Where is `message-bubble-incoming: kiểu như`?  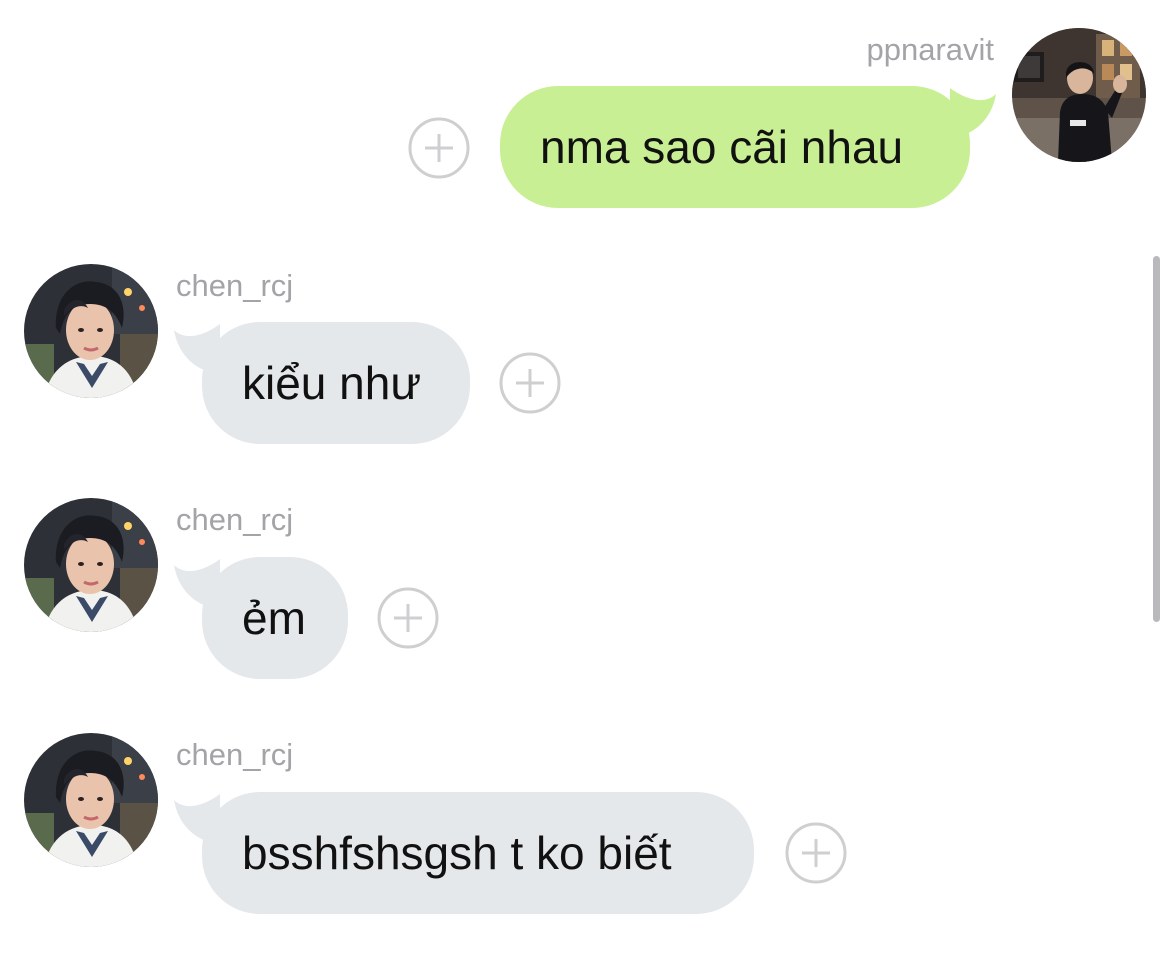
message-bubble-incoming: kiểu như is located at coordinates (336, 383).